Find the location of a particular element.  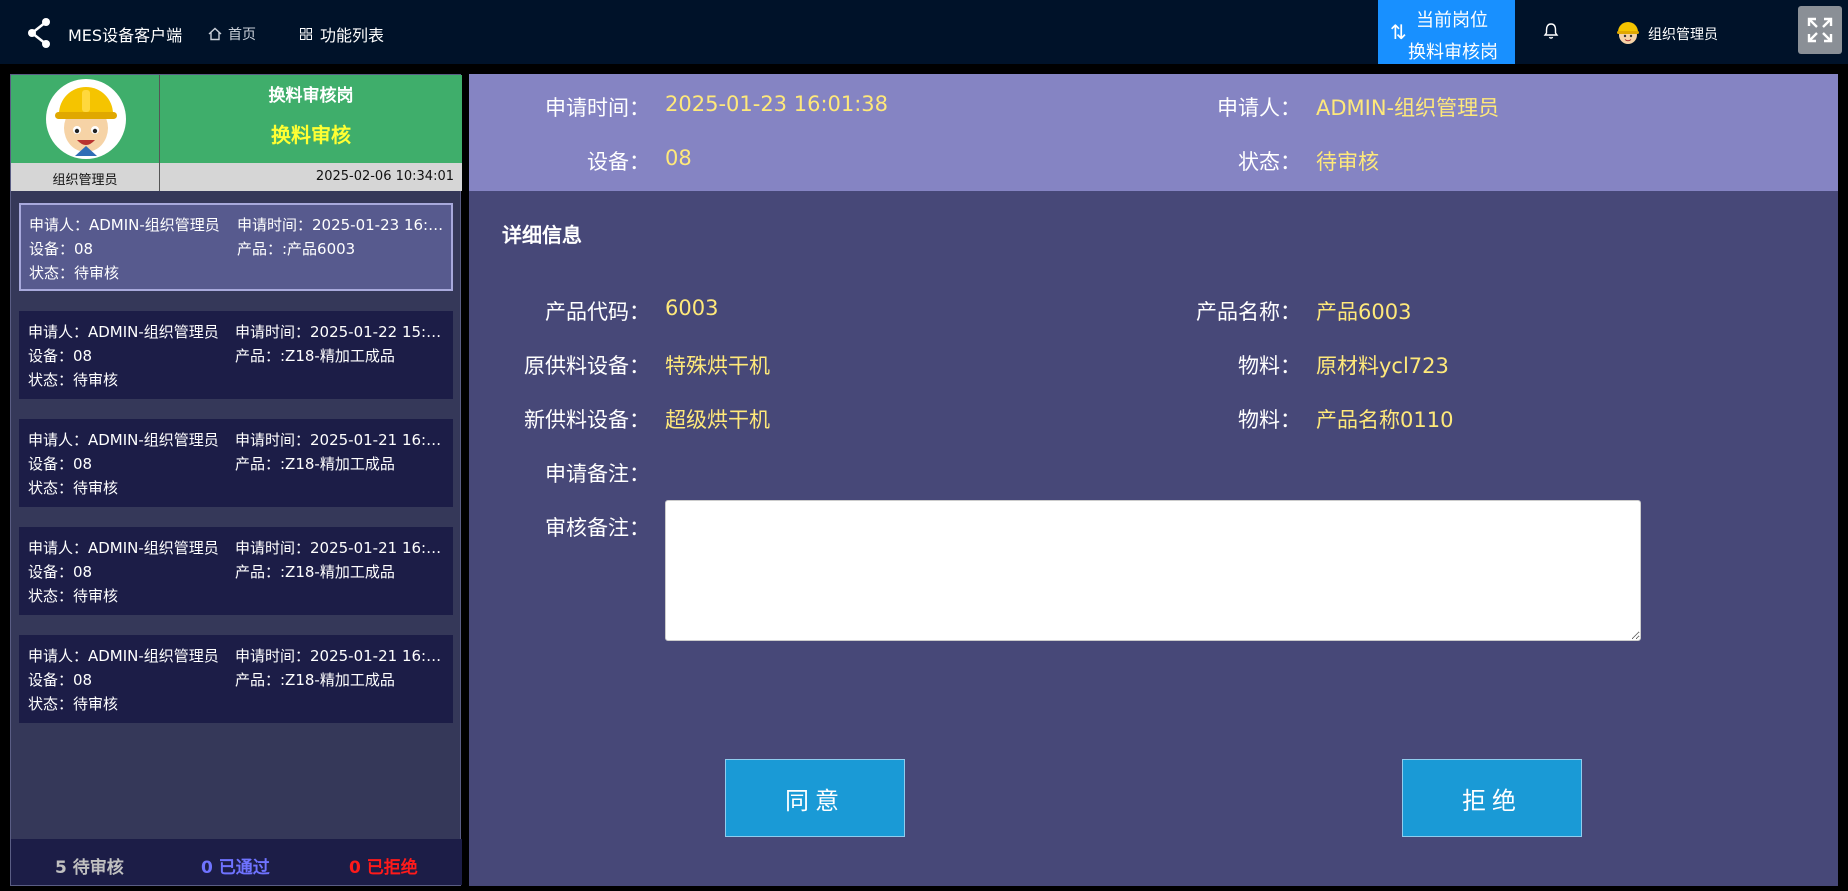

summary-time-label: 申请时间： is located at coordinates (597, 108).